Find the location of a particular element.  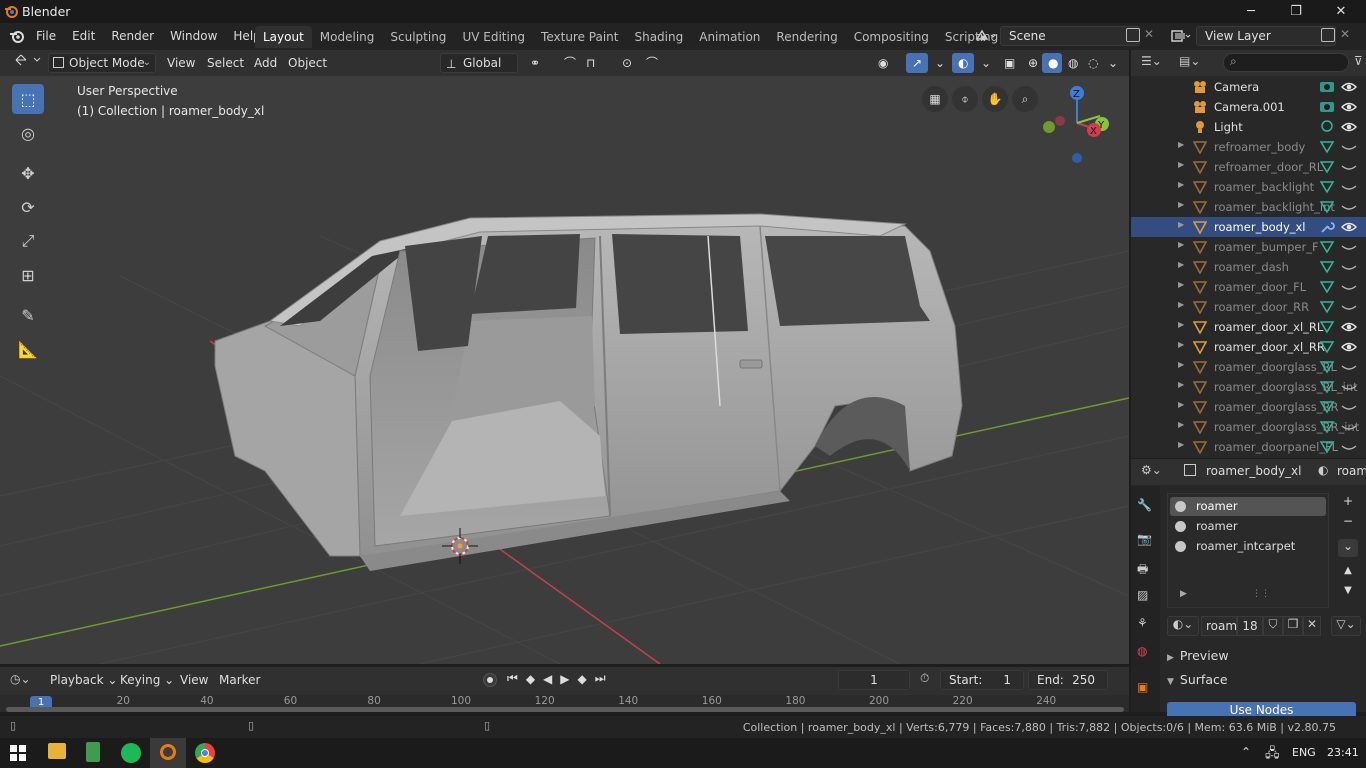

overlays-dropdown-icon: ⌄ is located at coordinates (983, 63).